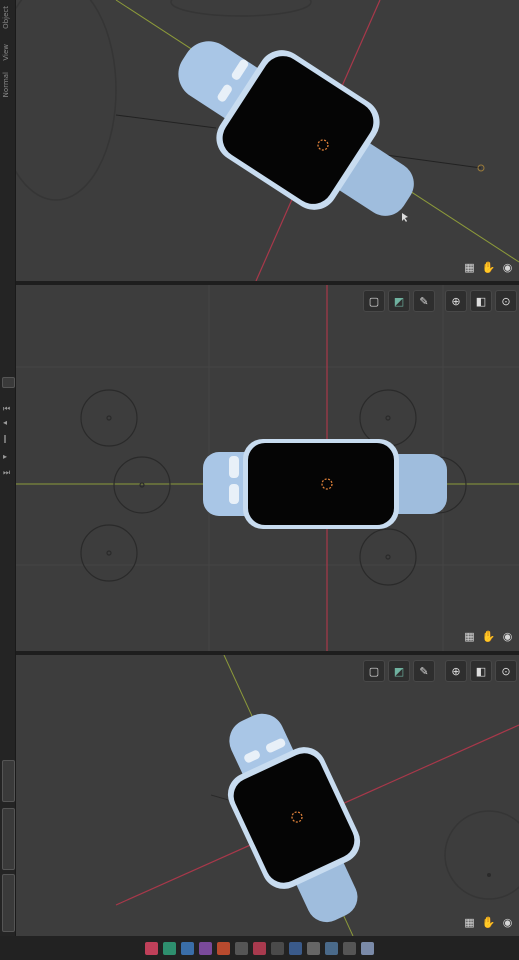  Describe the element at coordinates (8, 480) in the screenshot. I see `left-toolbar-strip: Object View Normal ⏮ ◂ ‖ ▸ ⏭` at that location.